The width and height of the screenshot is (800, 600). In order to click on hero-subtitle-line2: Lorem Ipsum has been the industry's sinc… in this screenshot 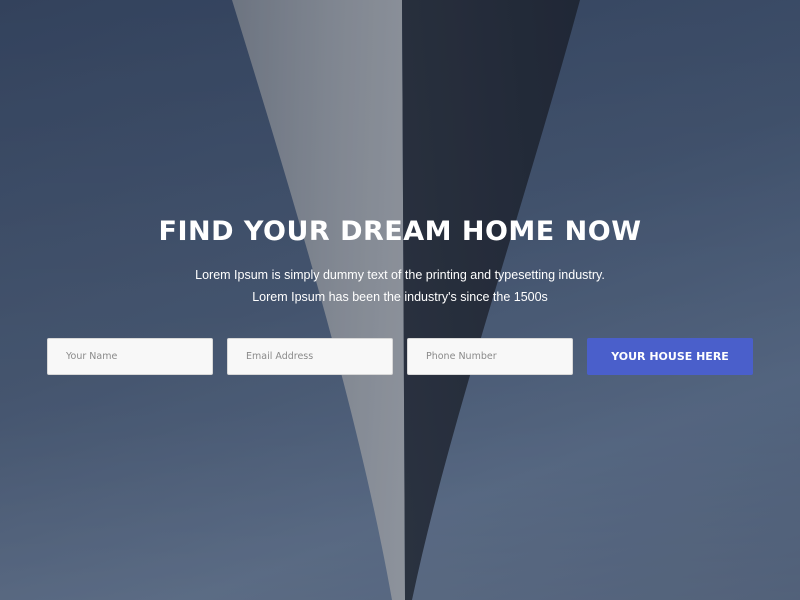, I will do `click(400, 297)`.